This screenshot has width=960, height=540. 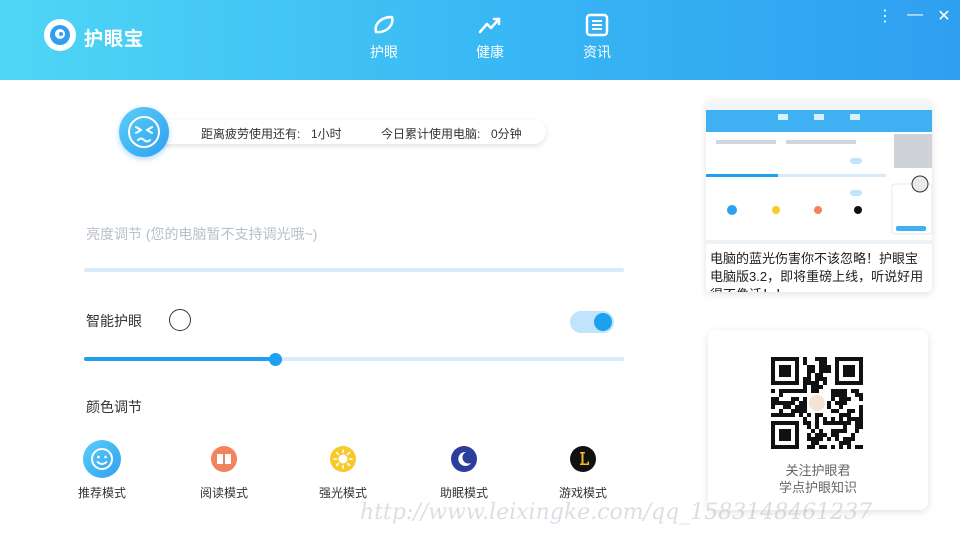 I want to click on smart-eye-slider, so click(x=354, y=359).